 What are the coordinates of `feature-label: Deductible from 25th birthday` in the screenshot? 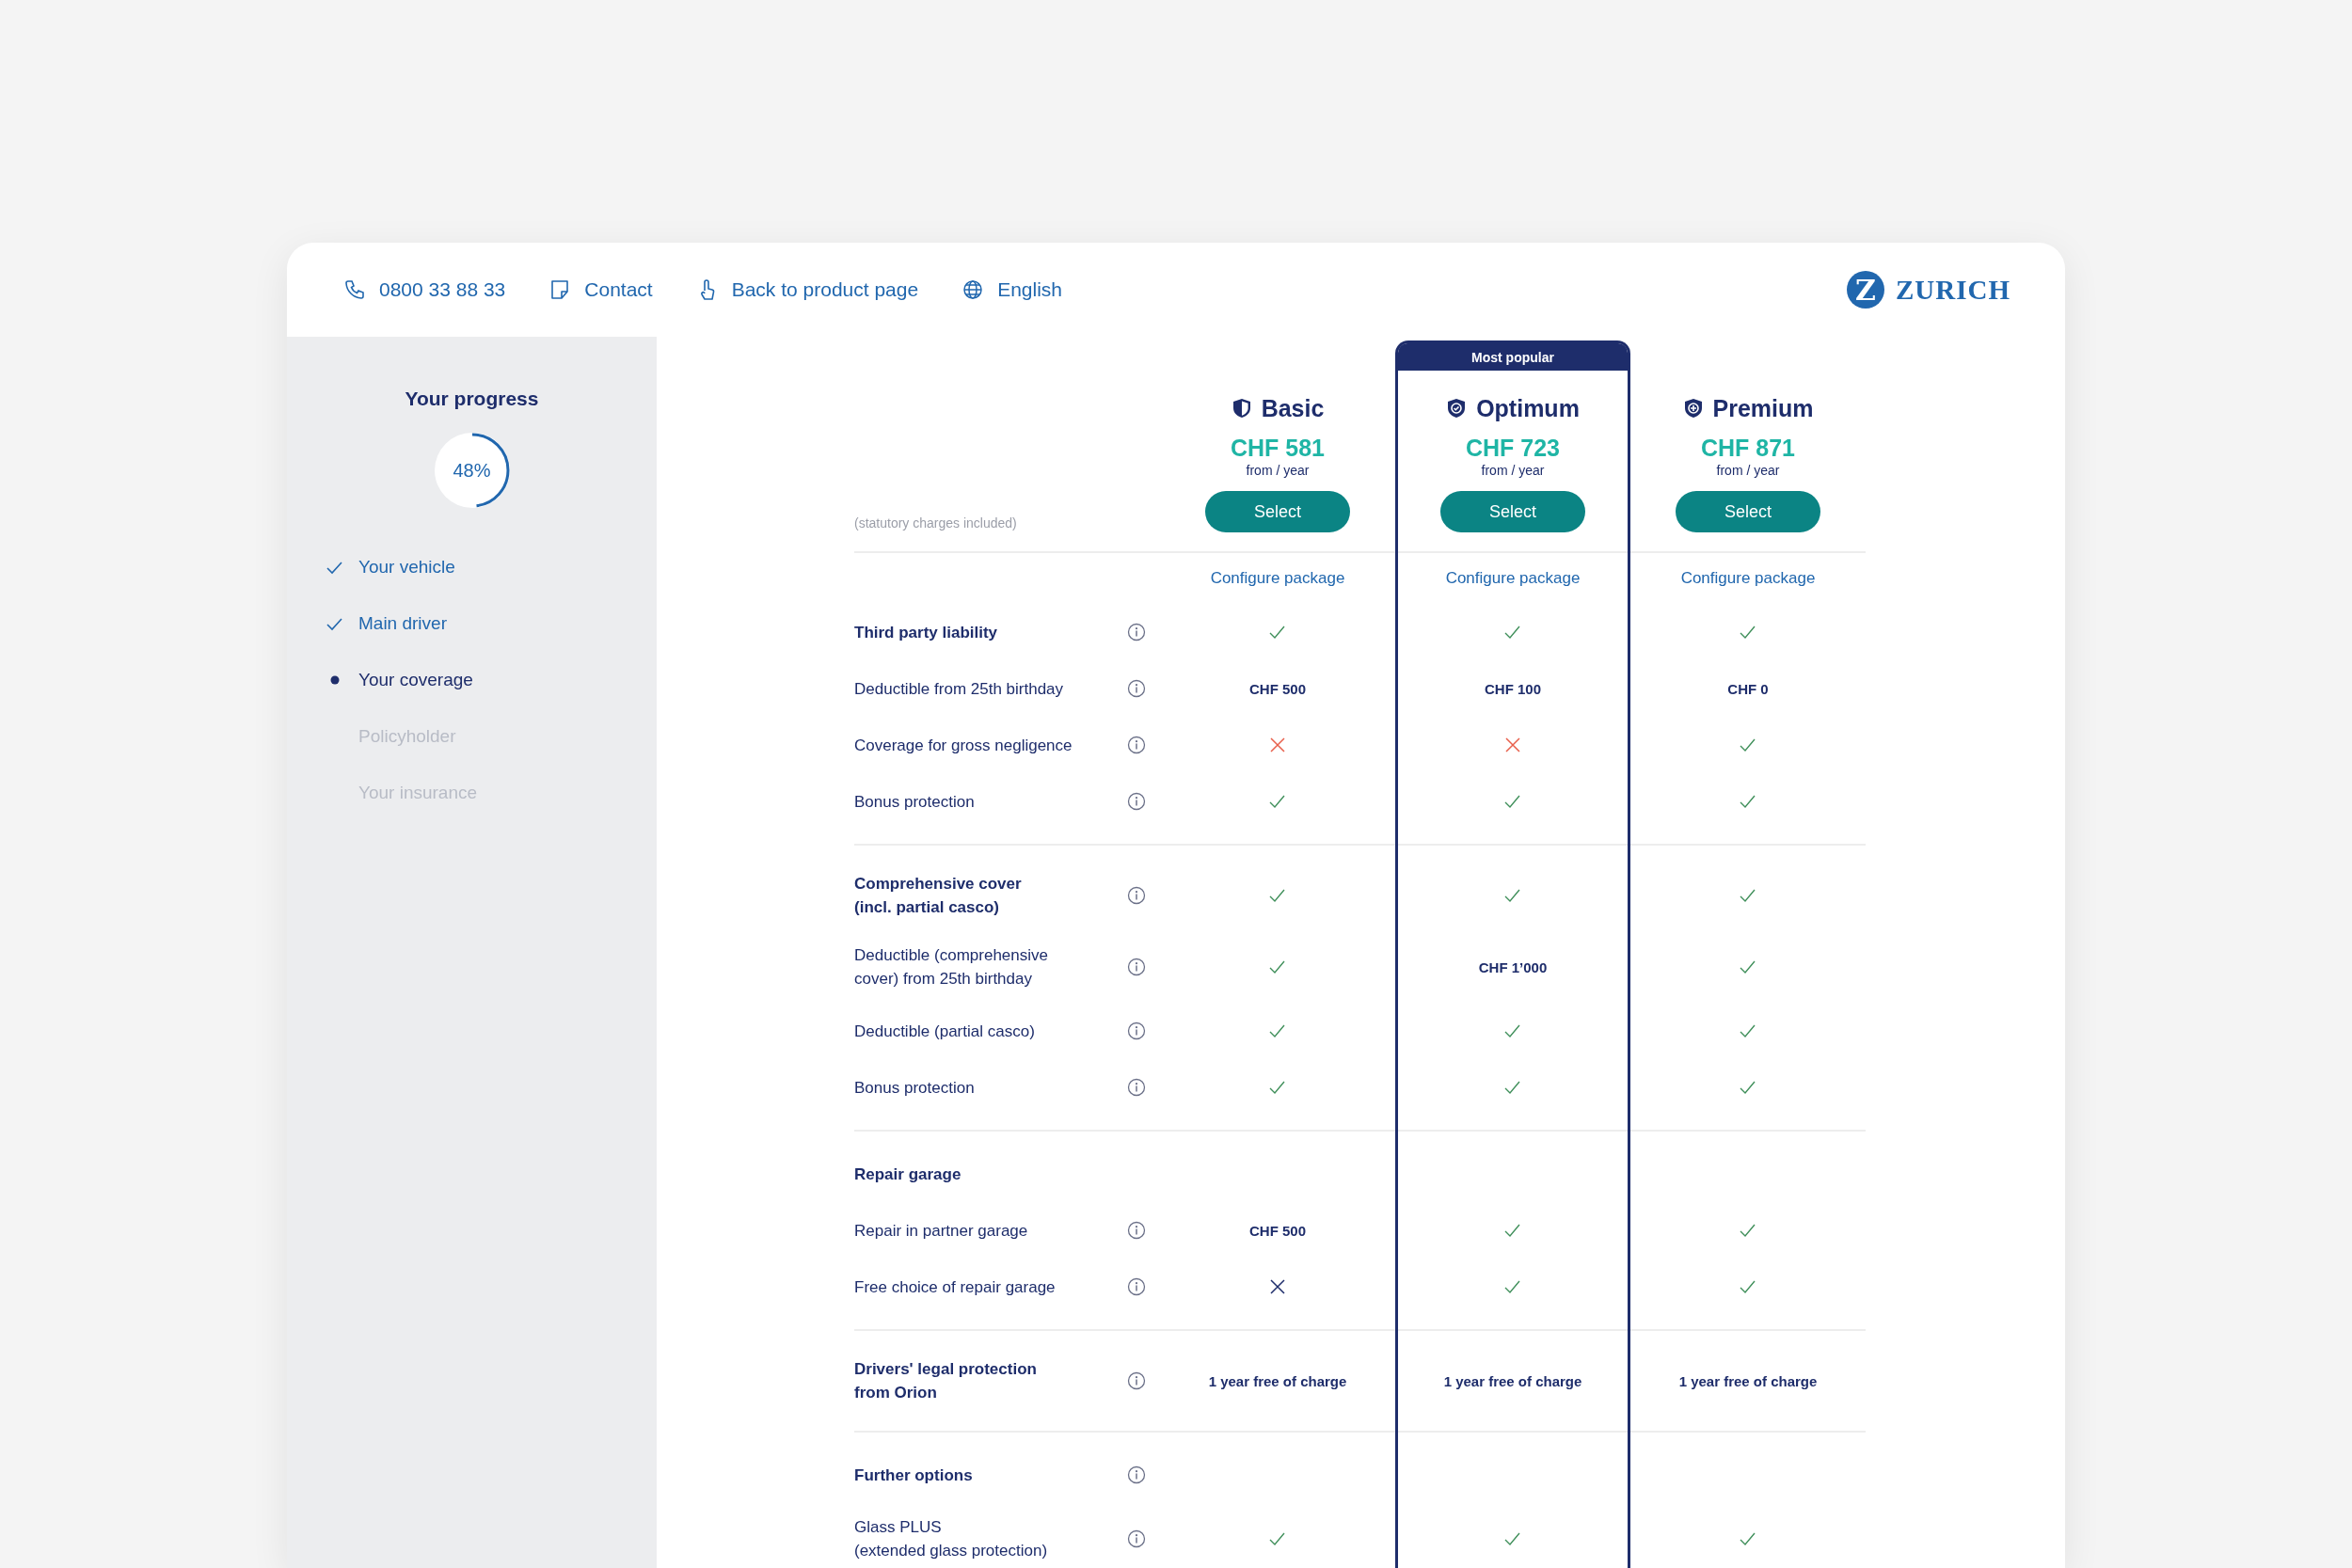 It's located at (959, 689).